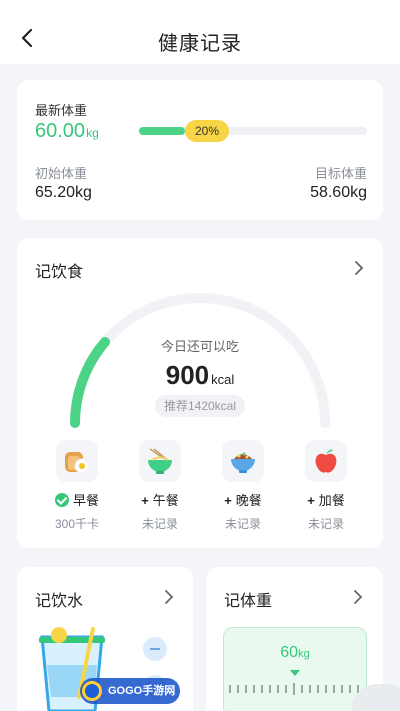 This screenshot has height=711, width=400. Describe the element at coordinates (331, 500) in the screenshot. I see `meal-snack-label: 加餐` at that location.